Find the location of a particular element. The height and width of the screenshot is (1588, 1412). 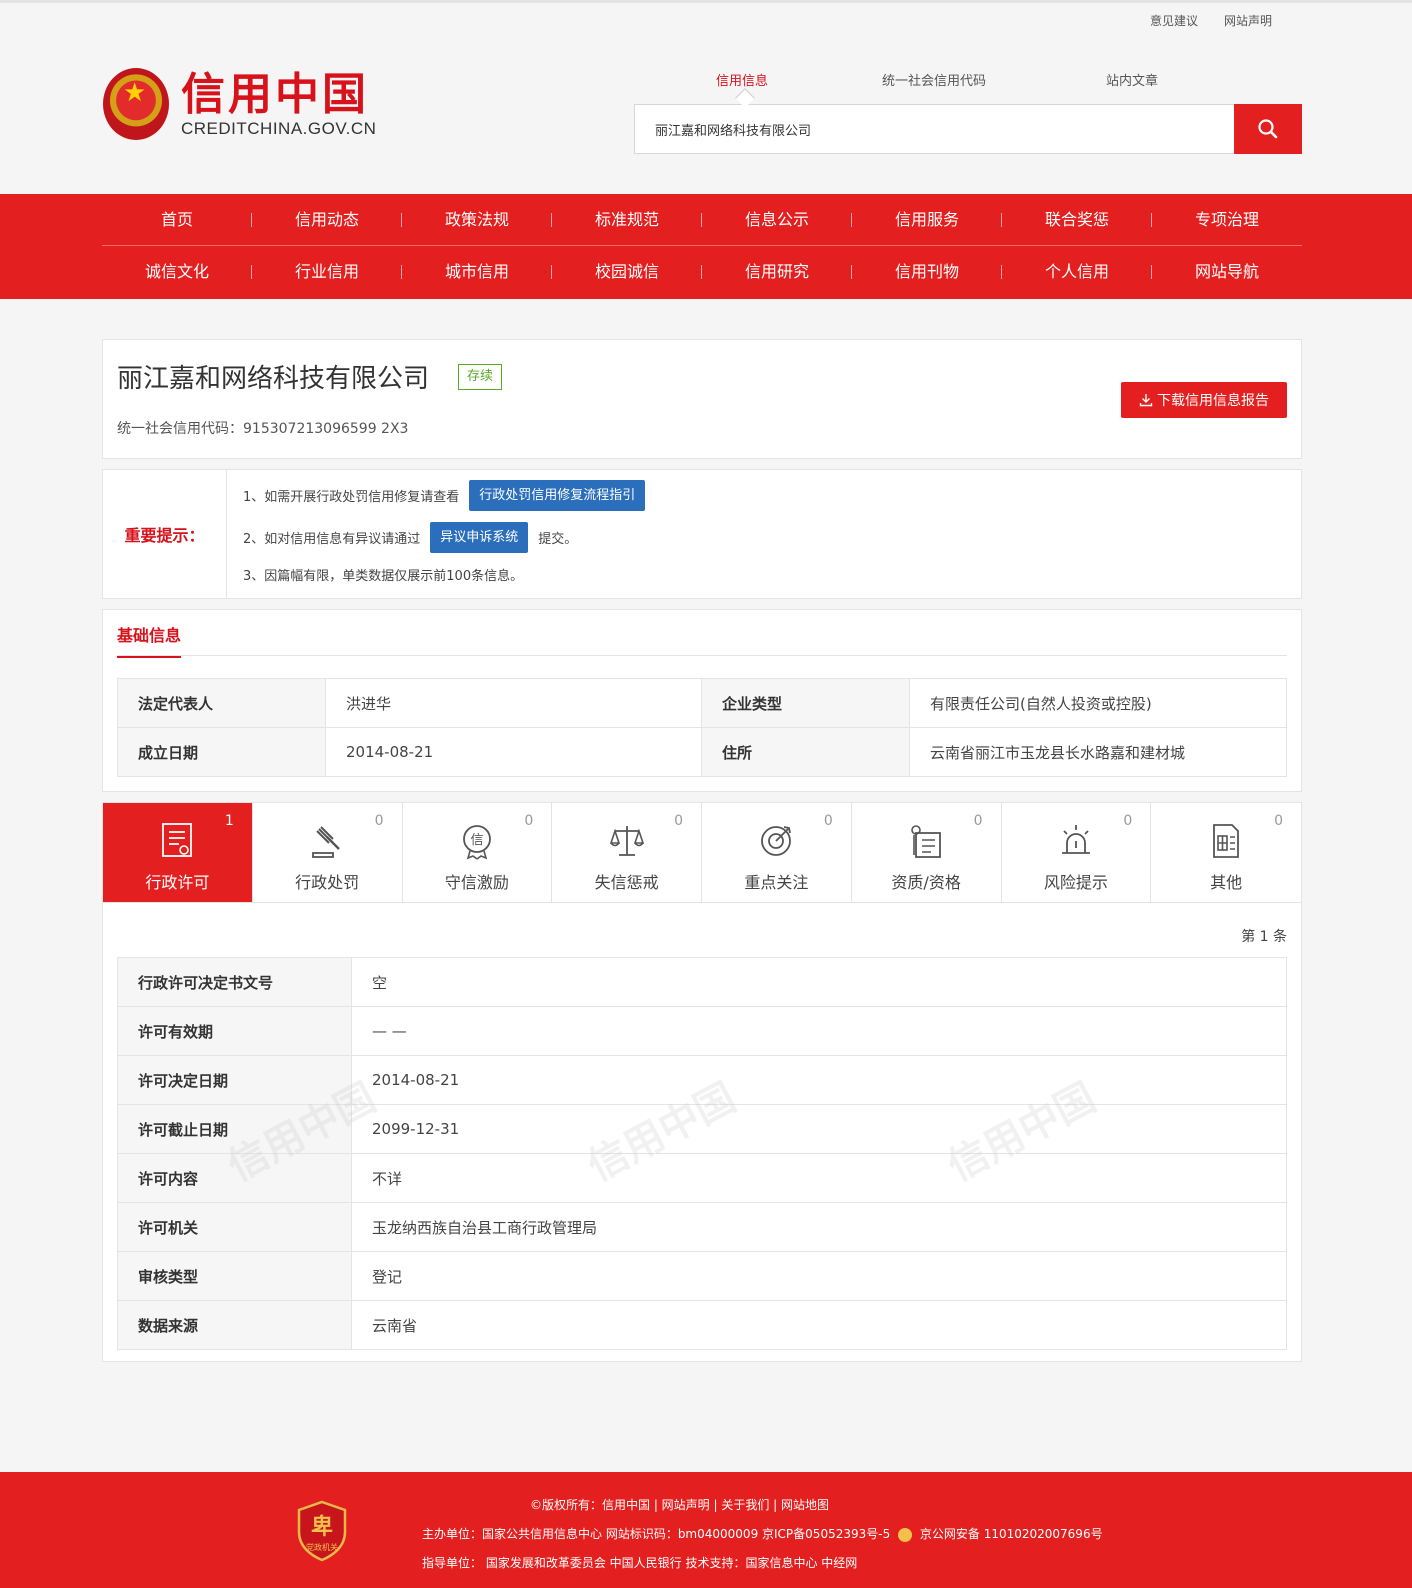

tab-dishonesty-penalty: 0 失信惩戒 is located at coordinates (627, 852).